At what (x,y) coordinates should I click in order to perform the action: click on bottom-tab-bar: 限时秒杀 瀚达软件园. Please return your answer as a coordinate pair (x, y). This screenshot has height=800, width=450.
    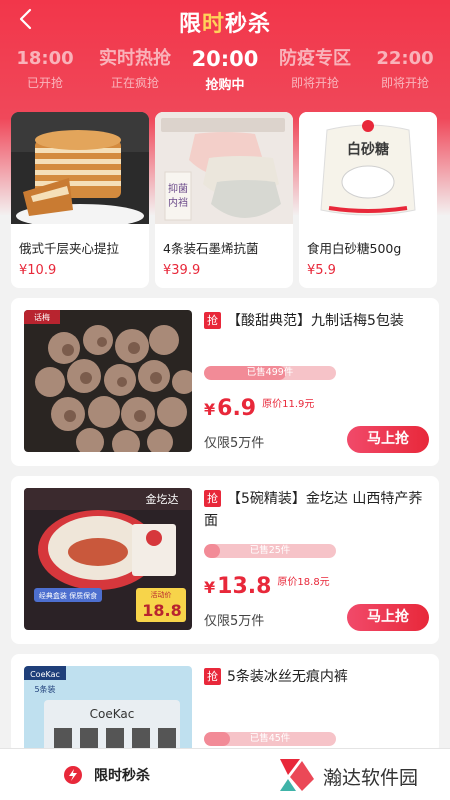
    Looking at the image, I should click on (225, 774).